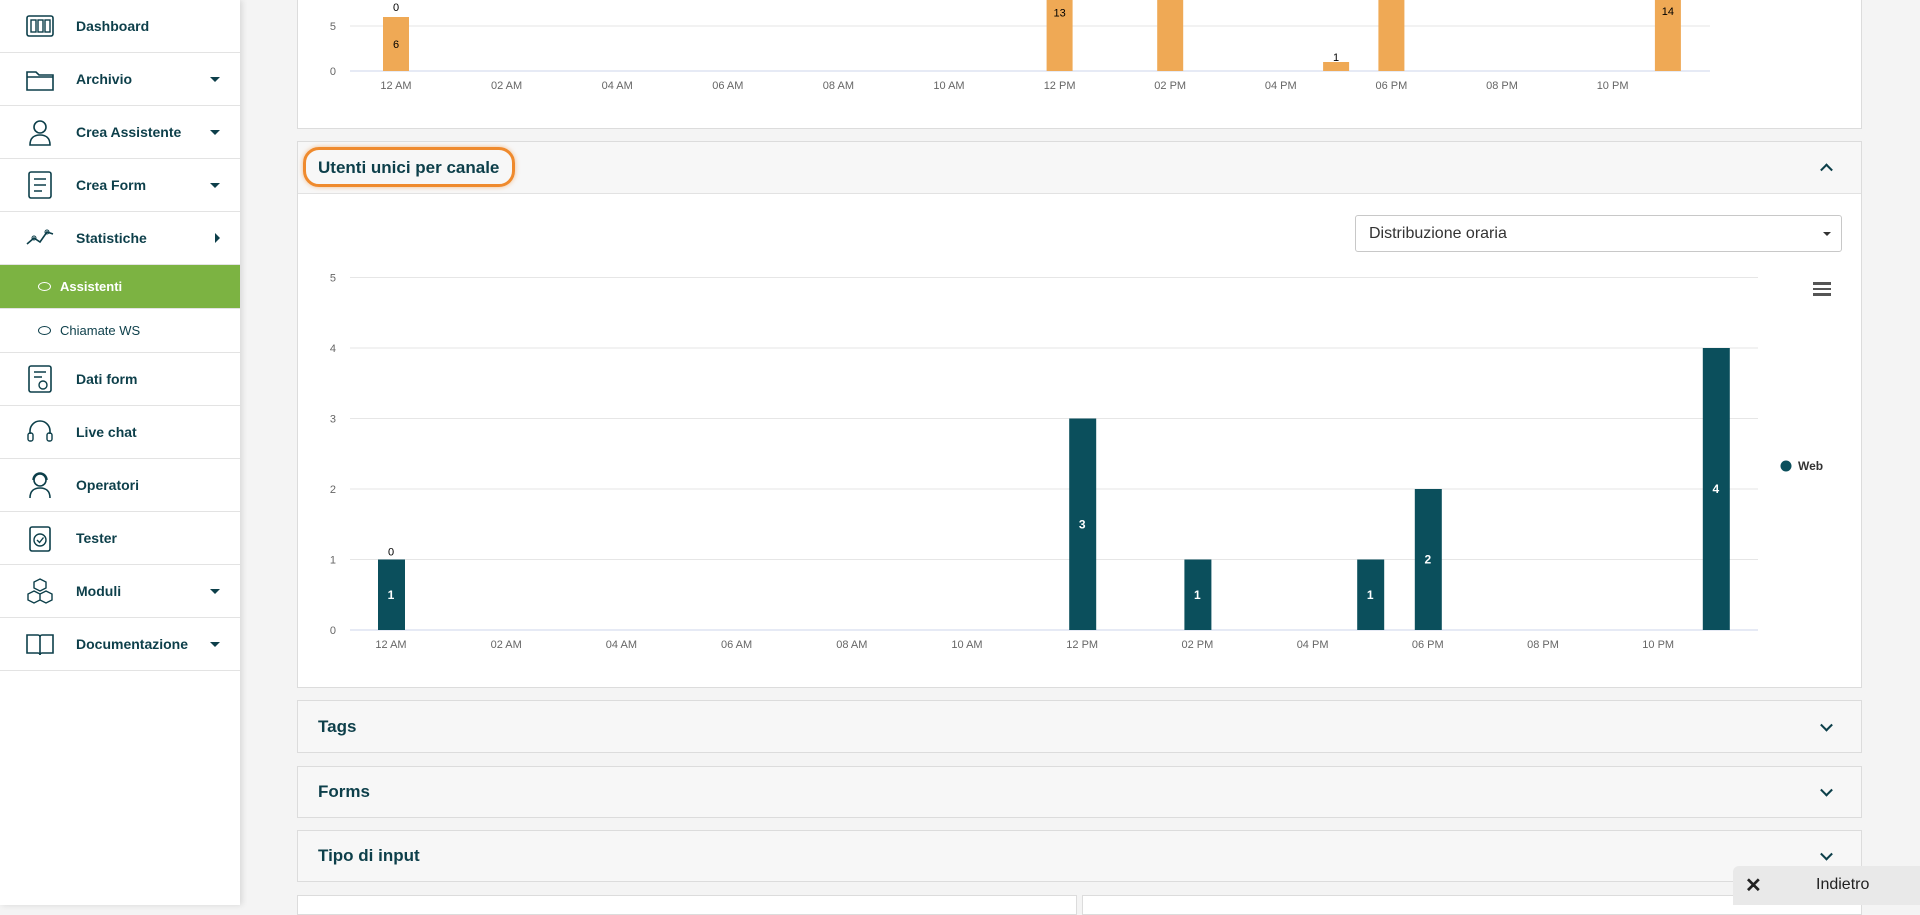 This screenshot has height=915, width=1920. What do you see at coordinates (1826, 169) in the screenshot?
I see `collapse-chevron-icon` at bounding box center [1826, 169].